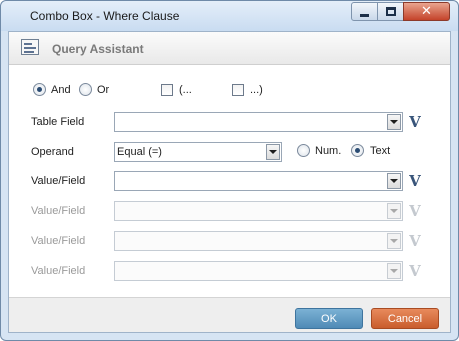 Image resolution: width=459 pixels, height=341 pixels. What do you see at coordinates (198, 152) in the screenshot?
I see `operand-combo: Equal (=)` at bounding box center [198, 152].